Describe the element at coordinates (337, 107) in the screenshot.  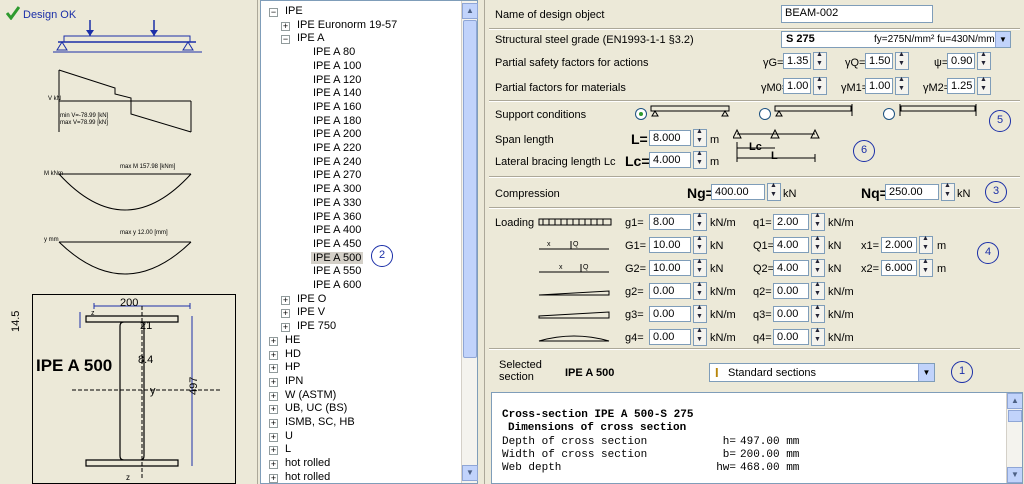
I see `tree-item: IPE A 160` at that location.